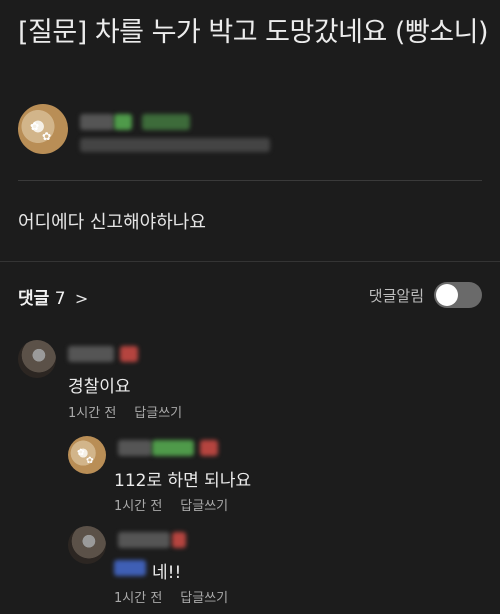 This screenshot has height=614, width=500. I want to click on commenter-avatar: ✿ ✿, so click(87, 455).